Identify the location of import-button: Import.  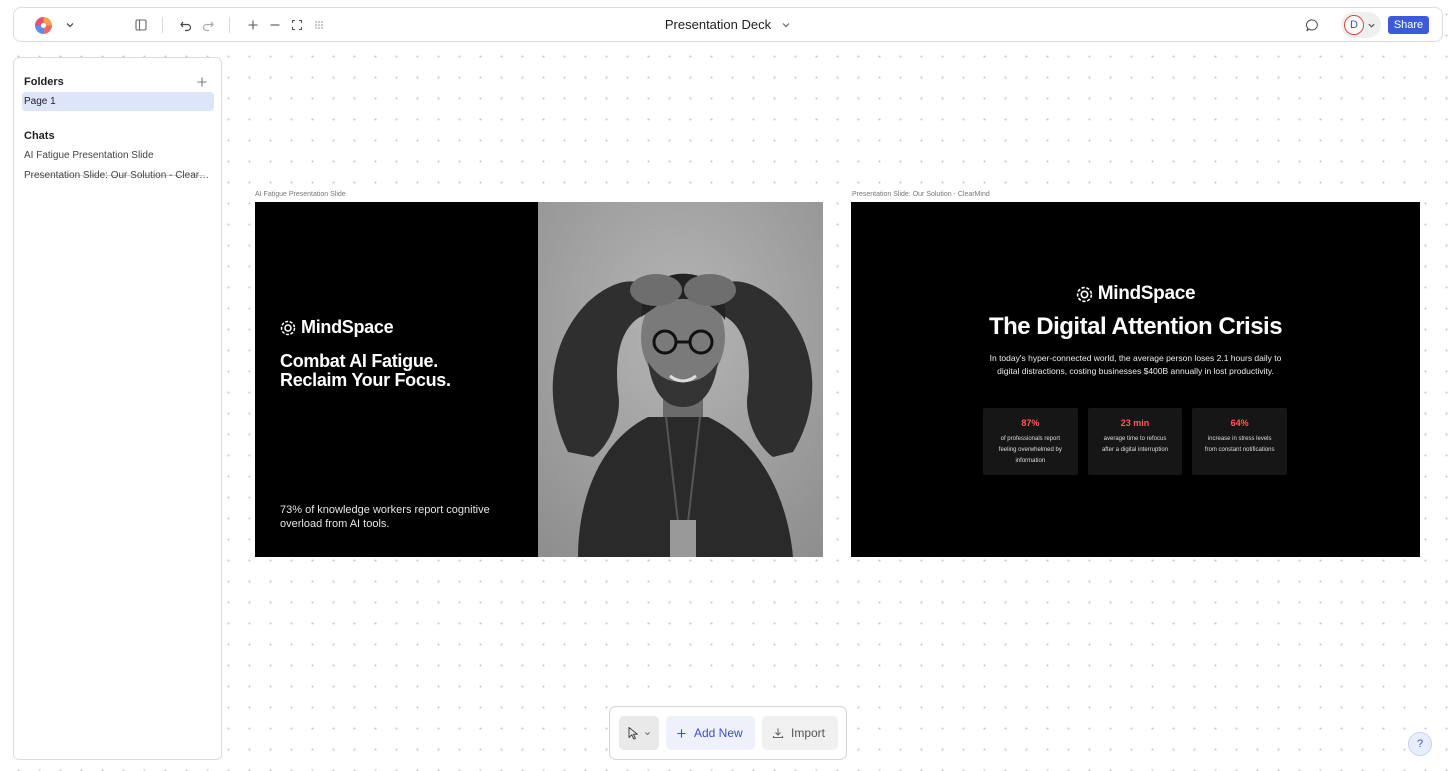
(800, 733).